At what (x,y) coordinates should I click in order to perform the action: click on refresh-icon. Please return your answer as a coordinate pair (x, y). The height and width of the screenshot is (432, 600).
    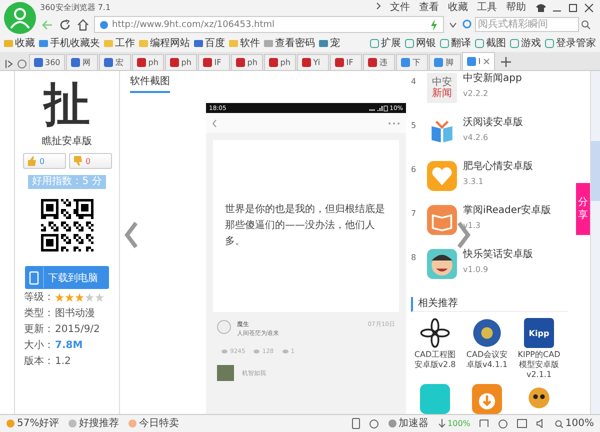
    Looking at the image, I should click on (65, 25).